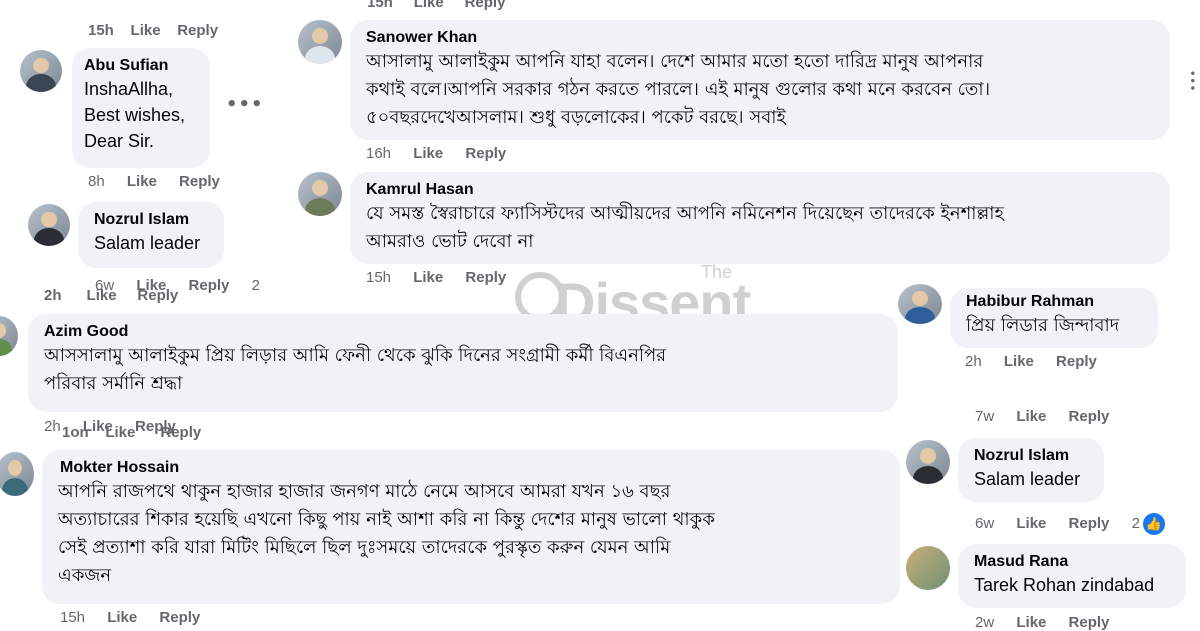 The height and width of the screenshot is (631, 1200). I want to click on comment-meta-abu: 8h Like Reply, so click(163, 181).